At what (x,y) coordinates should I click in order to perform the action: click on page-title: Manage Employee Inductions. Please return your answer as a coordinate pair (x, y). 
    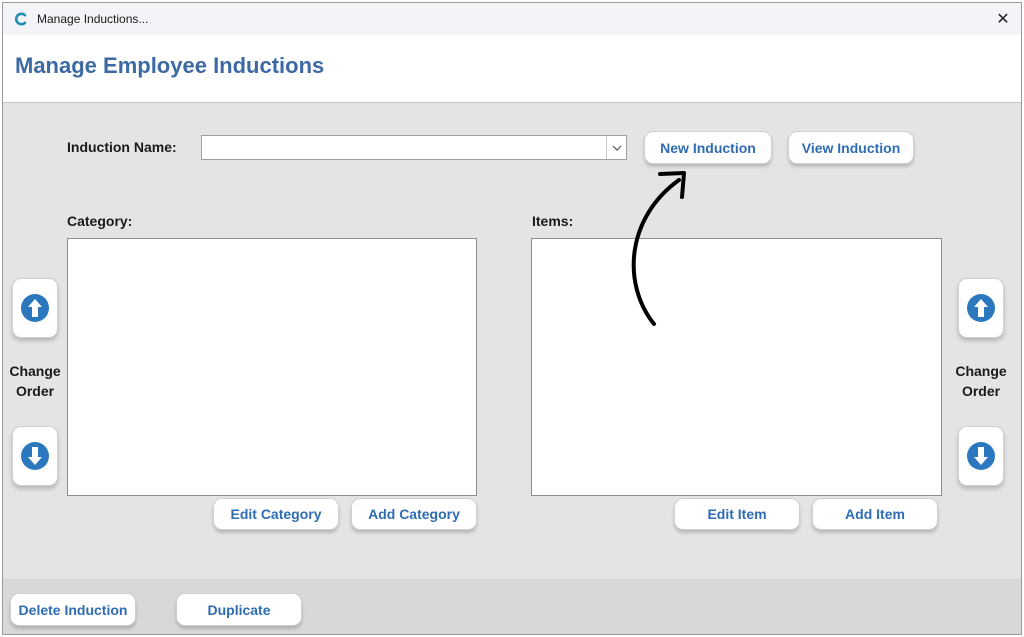
    Looking at the image, I should click on (170, 65).